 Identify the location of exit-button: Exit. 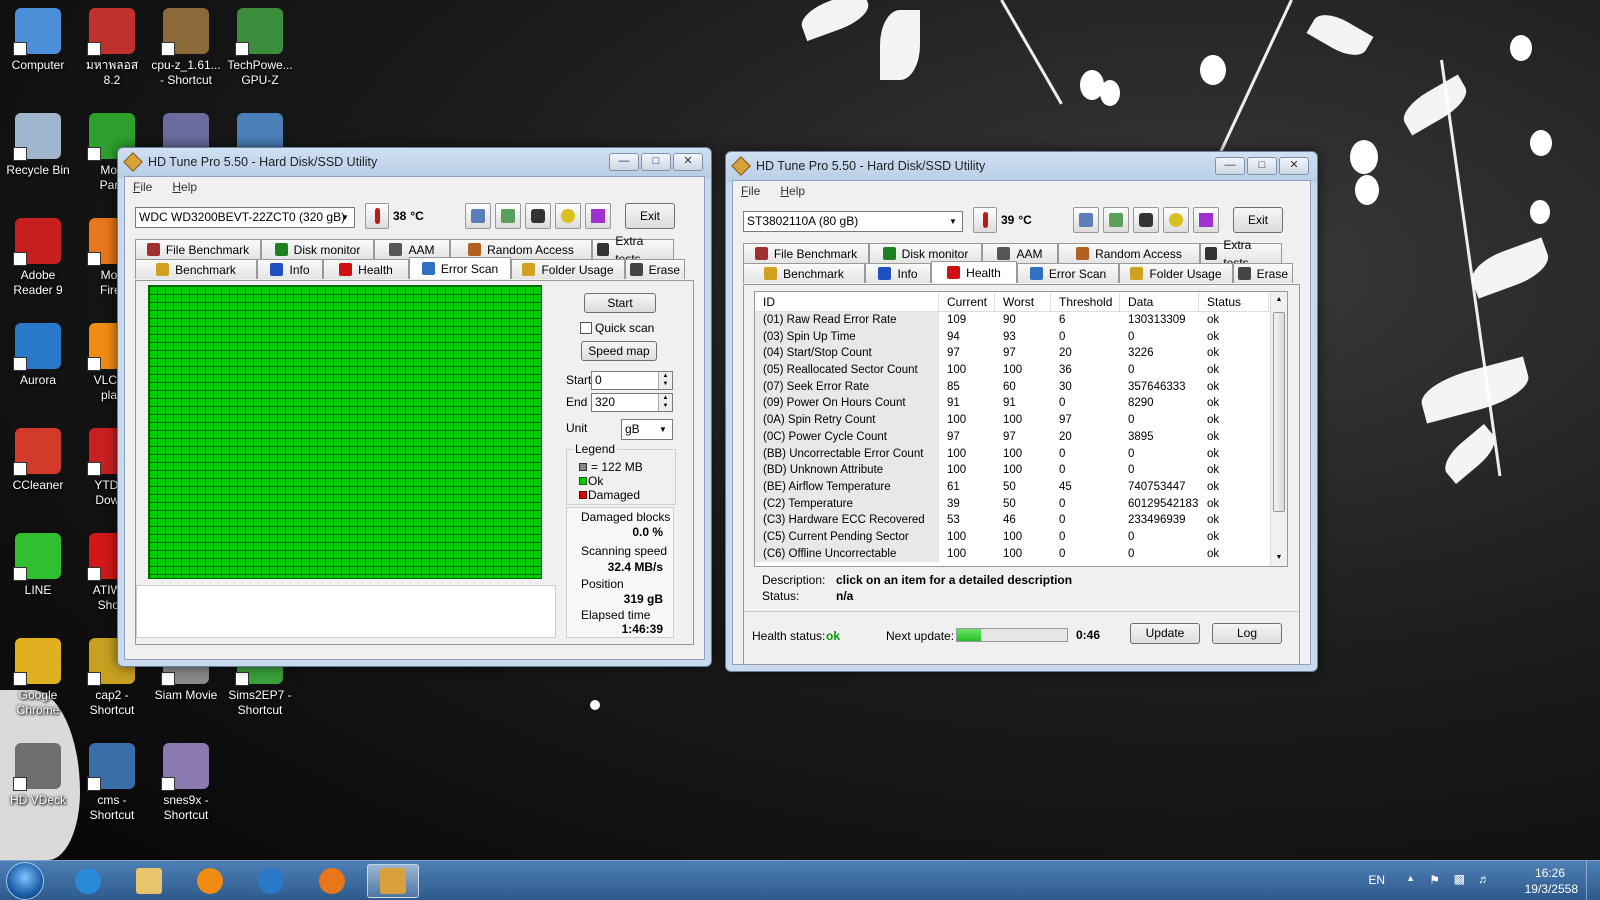
(1258, 220).